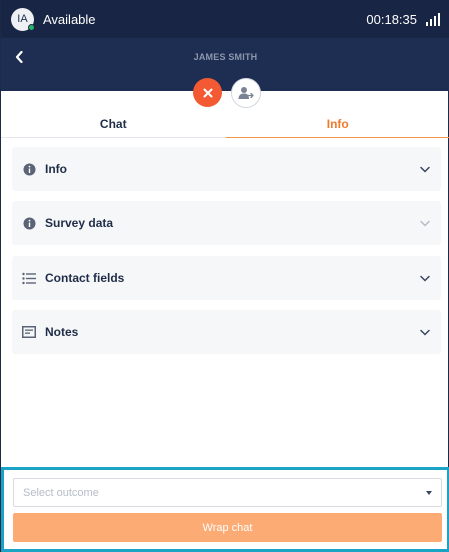  What do you see at coordinates (85, 278) in the screenshot?
I see `section-label: Contact fields` at bounding box center [85, 278].